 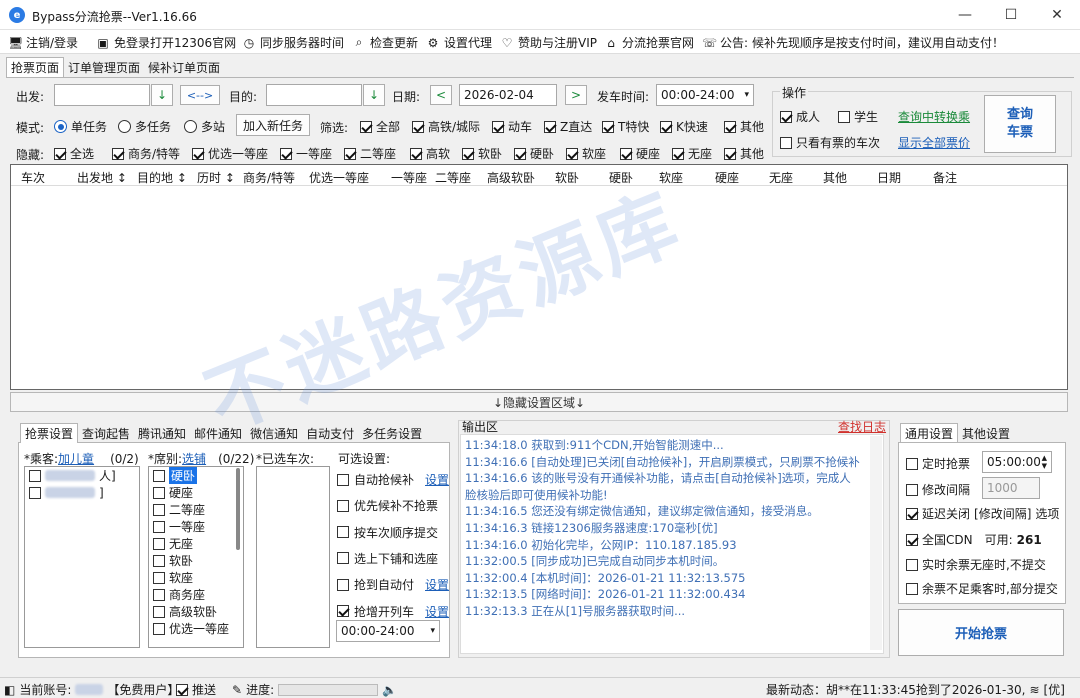 I want to click on tab-general-settings: 通用设置, so click(x=929, y=433).